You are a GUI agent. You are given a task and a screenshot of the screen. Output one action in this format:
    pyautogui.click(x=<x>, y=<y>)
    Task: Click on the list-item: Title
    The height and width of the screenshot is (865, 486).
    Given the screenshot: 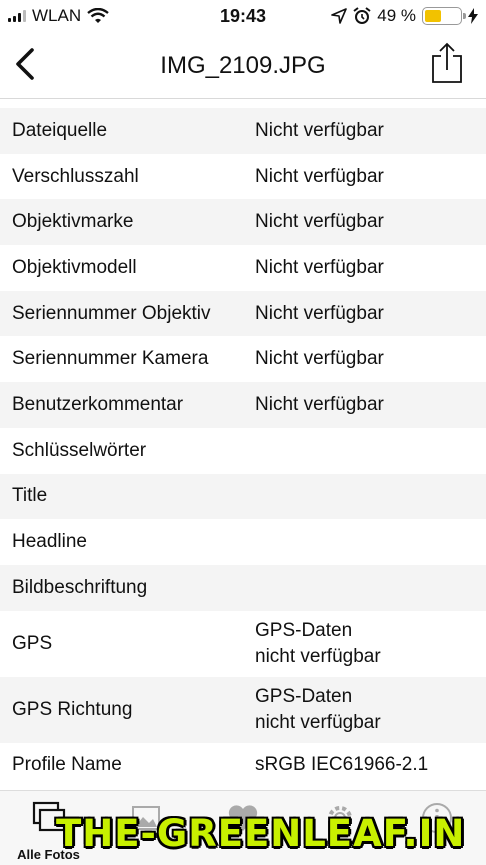 What is the action you would take?
    pyautogui.click(x=243, y=496)
    